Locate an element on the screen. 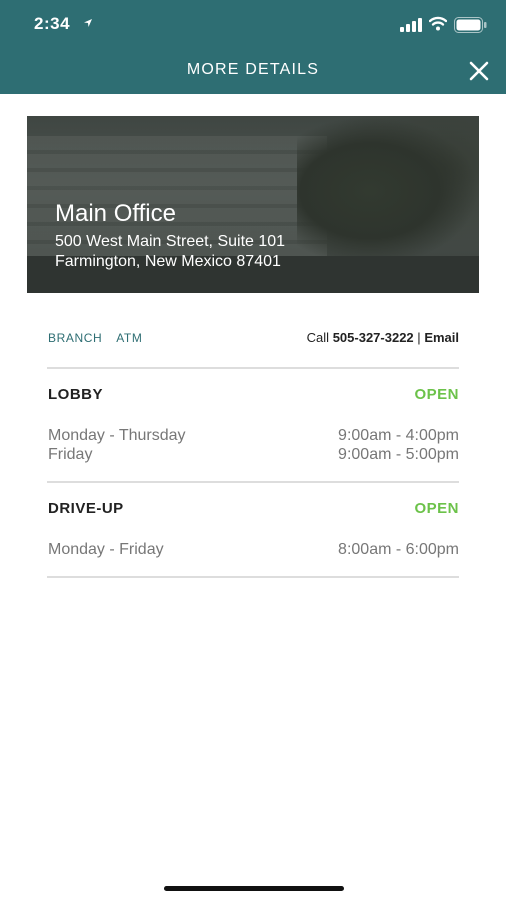  call-label: Call is located at coordinates (318, 337).